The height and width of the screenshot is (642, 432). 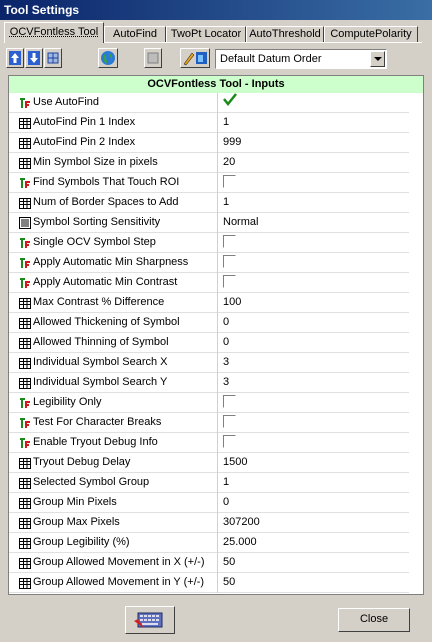 I want to click on close-button: Close, so click(x=374, y=620).